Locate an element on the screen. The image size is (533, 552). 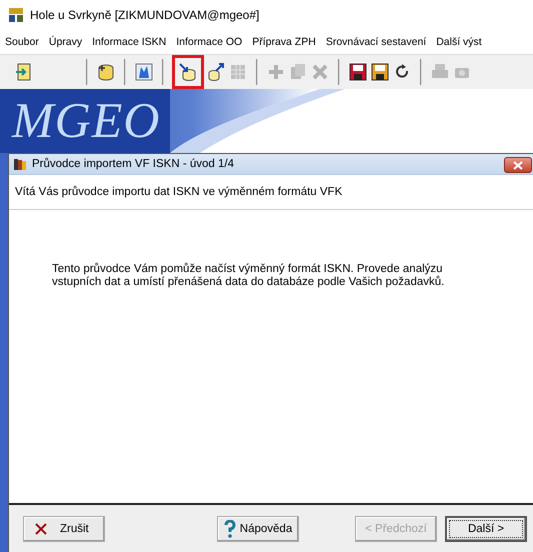
database-plus-icon is located at coordinates (106, 72).